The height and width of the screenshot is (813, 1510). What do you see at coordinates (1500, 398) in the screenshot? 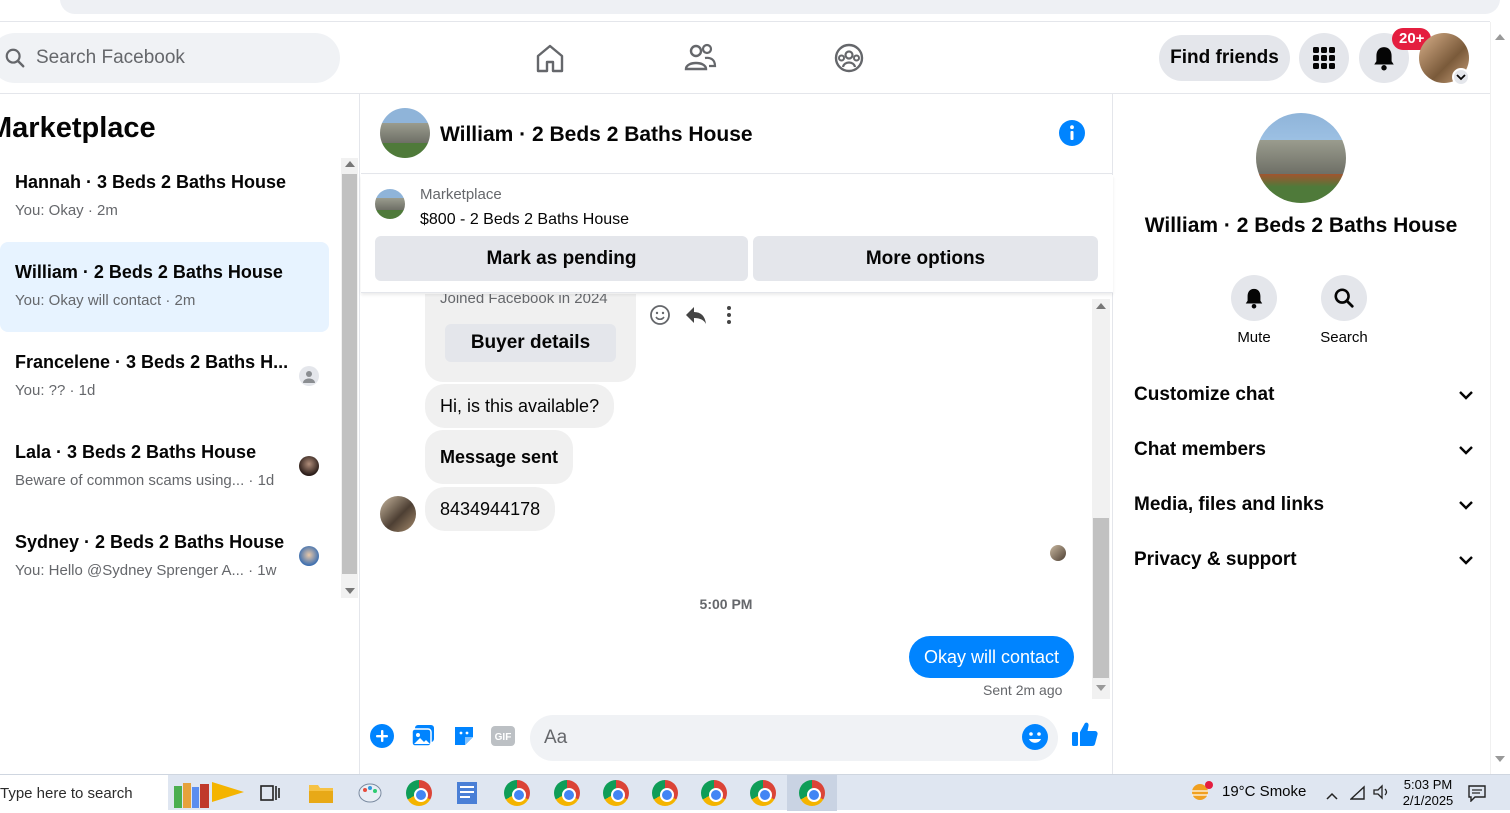
I see `page-scrollbar` at bounding box center [1500, 398].